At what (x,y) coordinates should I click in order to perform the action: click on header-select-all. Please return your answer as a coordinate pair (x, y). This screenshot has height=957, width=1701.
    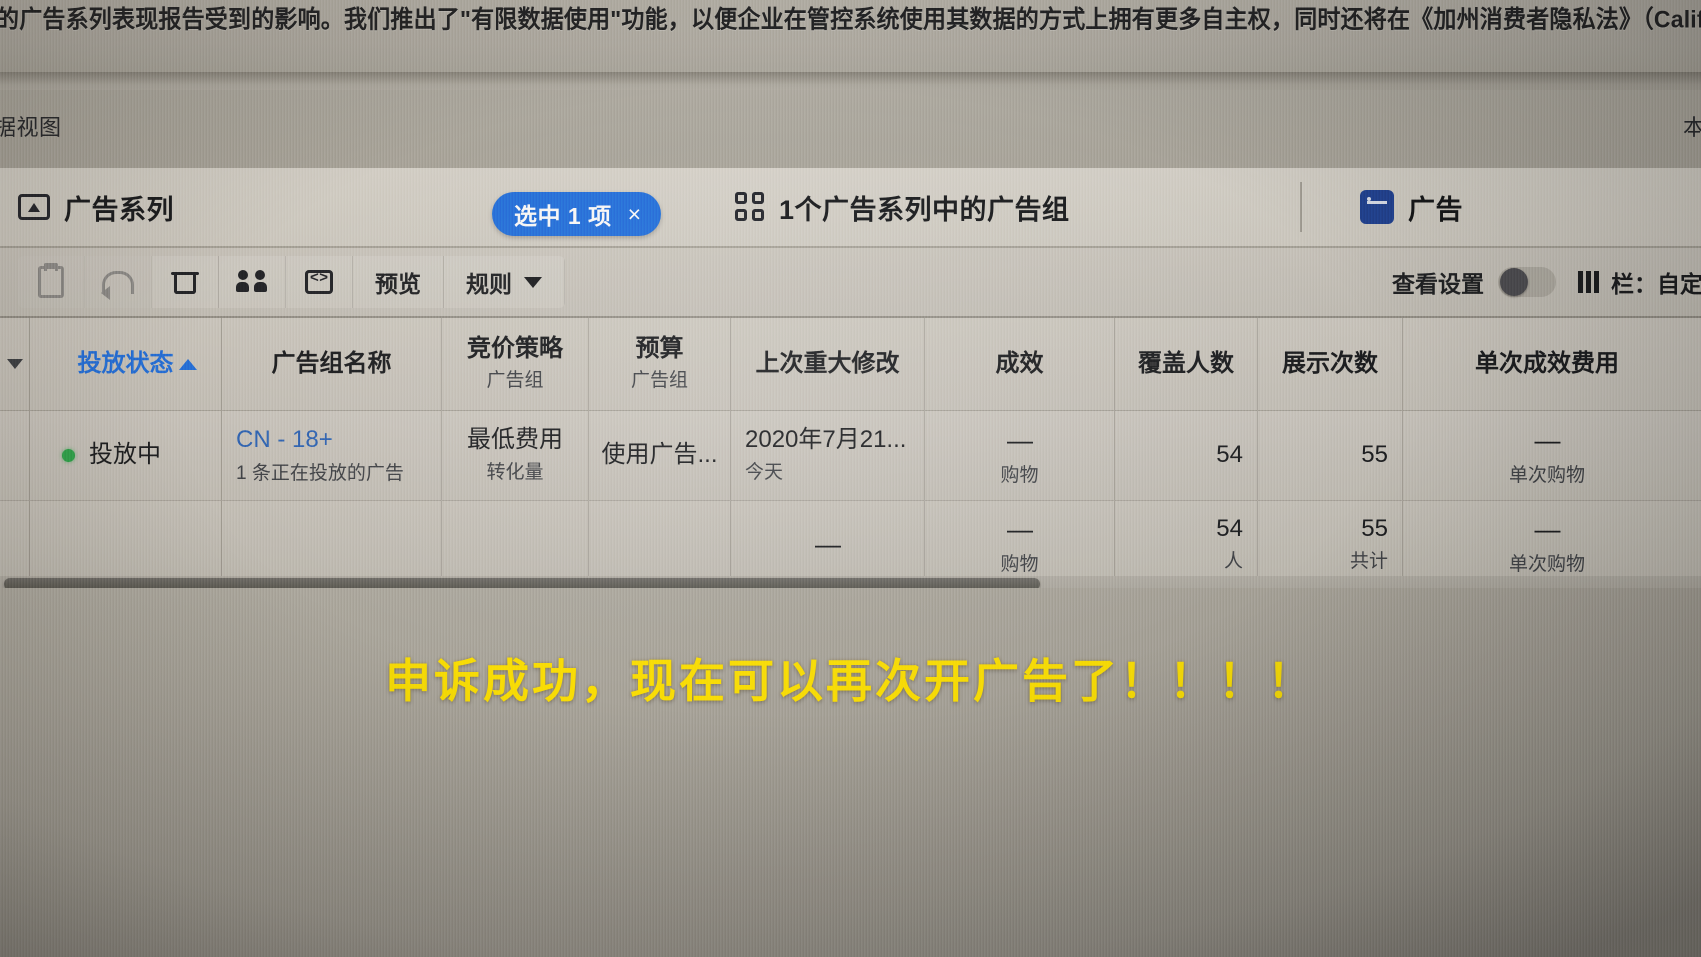
    Looking at the image, I should click on (15, 364).